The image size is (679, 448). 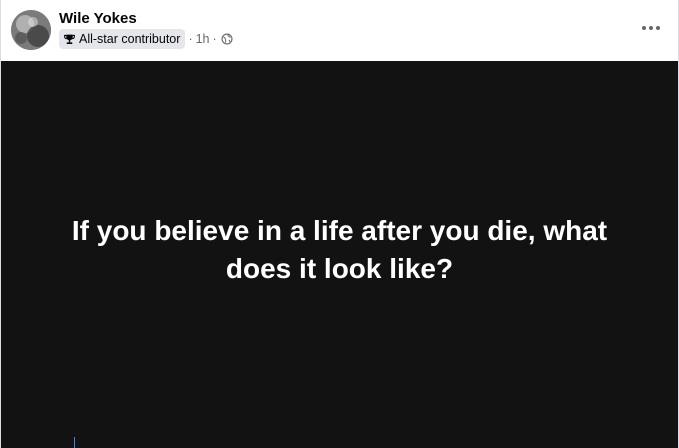 I want to click on contributor-badge: All-star contributor, so click(x=122, y=39).